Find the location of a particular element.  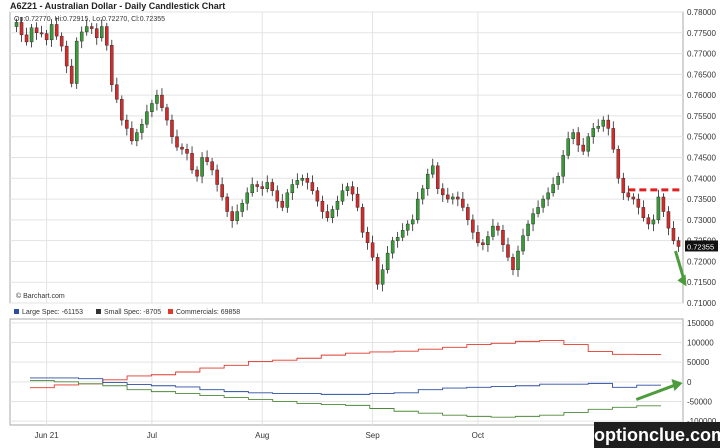

x-tick-label: Aug is located at coordinates (262, 435).